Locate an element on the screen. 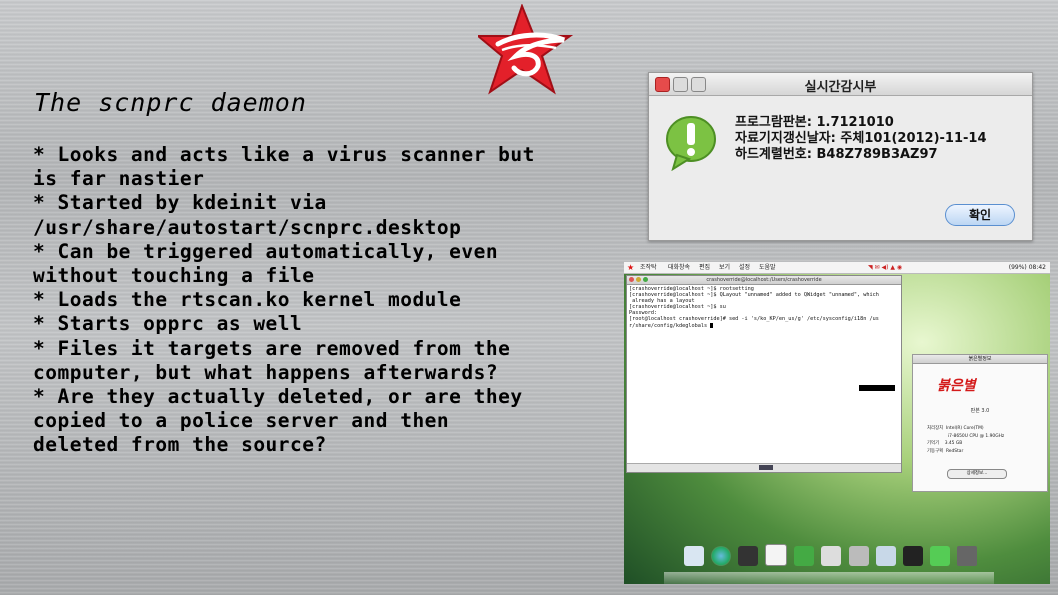 The height and width of the screenshot is (595, 1058). bullet-line: * Started by kdeinit via is located at coordinates (180, 203).